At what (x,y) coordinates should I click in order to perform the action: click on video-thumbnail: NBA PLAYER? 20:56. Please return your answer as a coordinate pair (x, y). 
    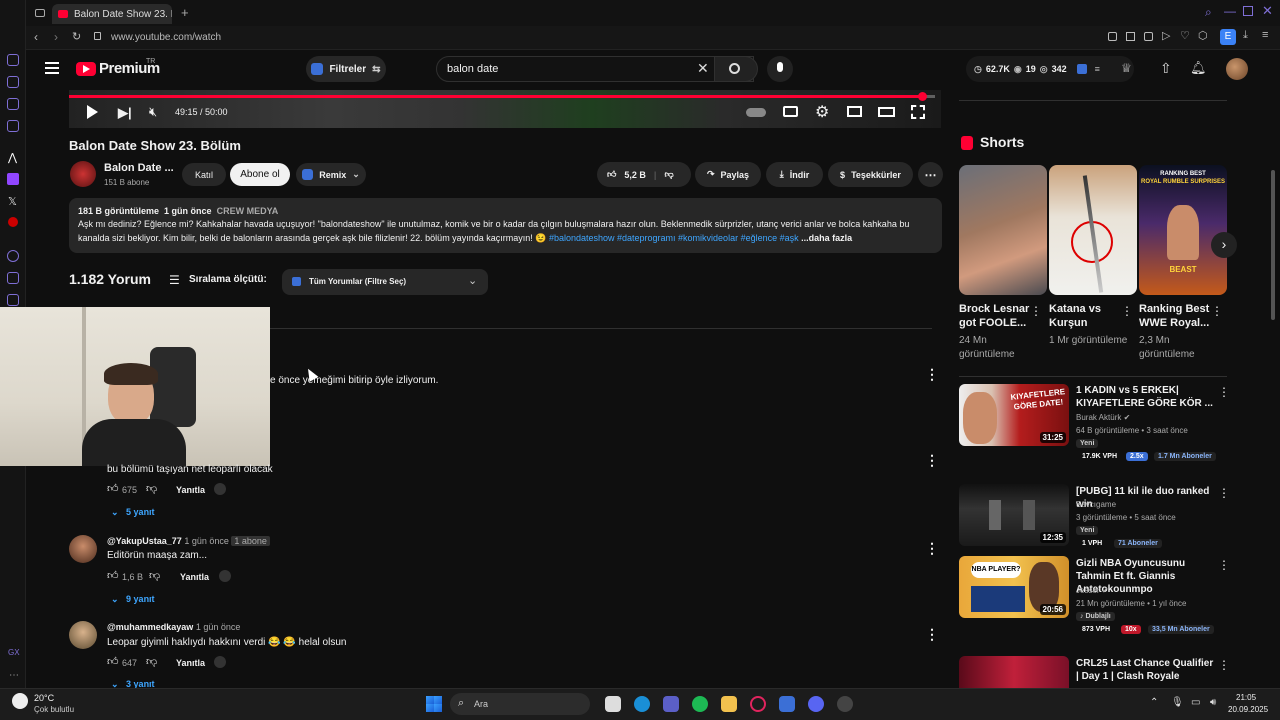
    Looking at the image, I should click on (1014, 587).